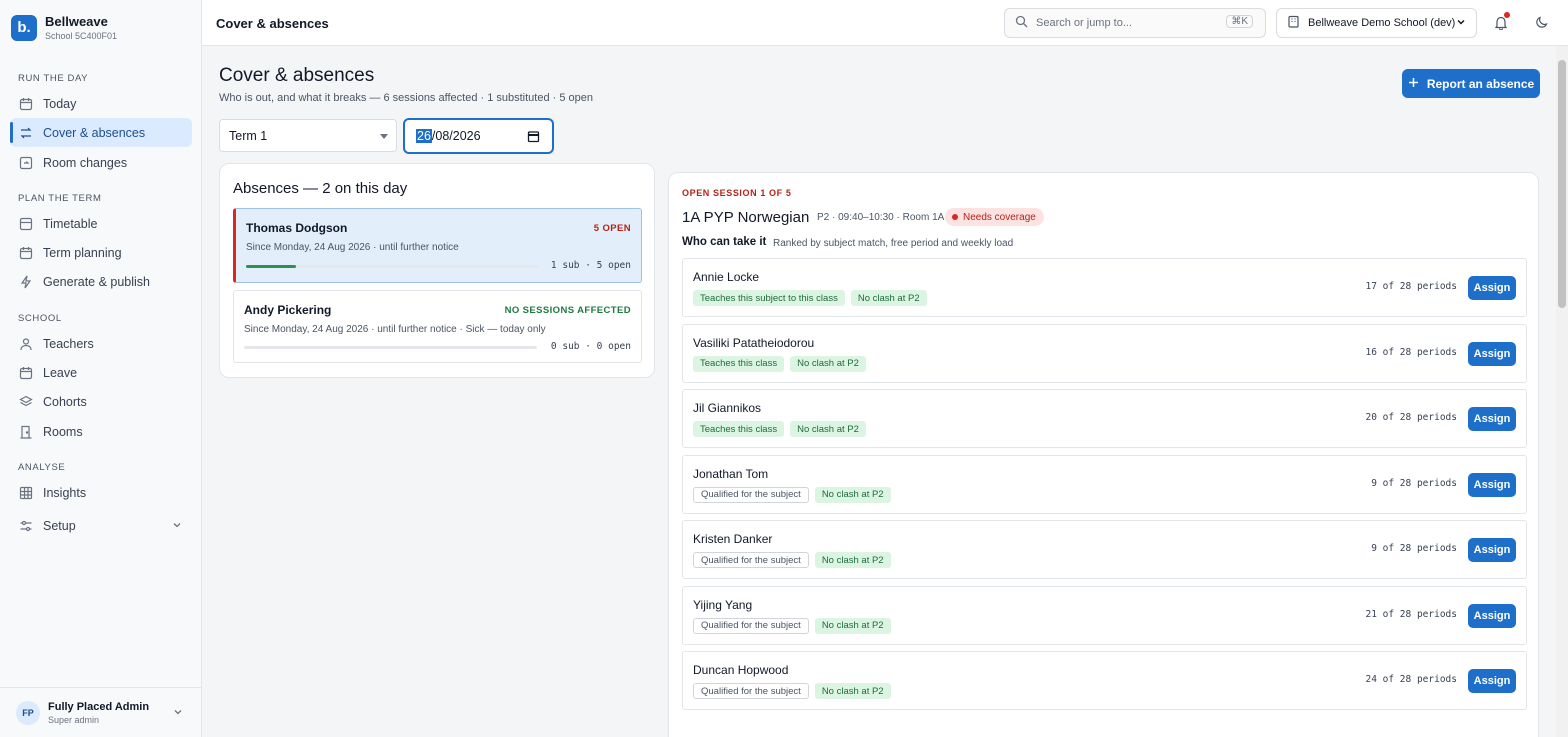 The width and height of the screenshot is (1568, 737). What do you see at coordinates (65, 401) in the screenshot?
I see `sidebar-item-label: Cohorts` at bounding box center [65, 401].